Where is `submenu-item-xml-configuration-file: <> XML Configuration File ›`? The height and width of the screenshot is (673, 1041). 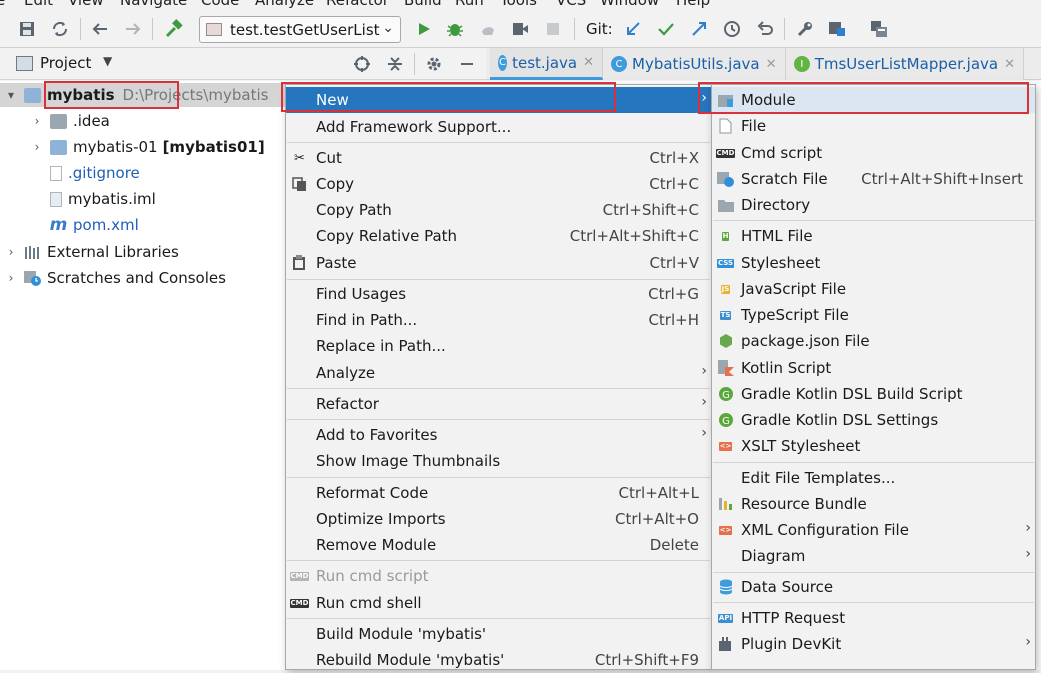 submenu-item-xml-configuration-file: <> XML Configuration File › is located at coordinates (873, 530).